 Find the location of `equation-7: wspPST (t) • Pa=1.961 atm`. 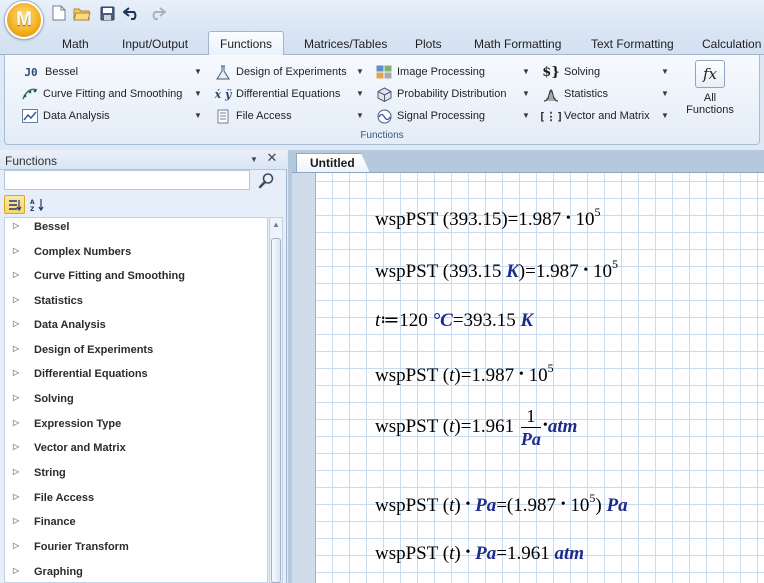

equation-7: wspPST (t) • Pa=1.961 atm is located at coordinates (479, 554).